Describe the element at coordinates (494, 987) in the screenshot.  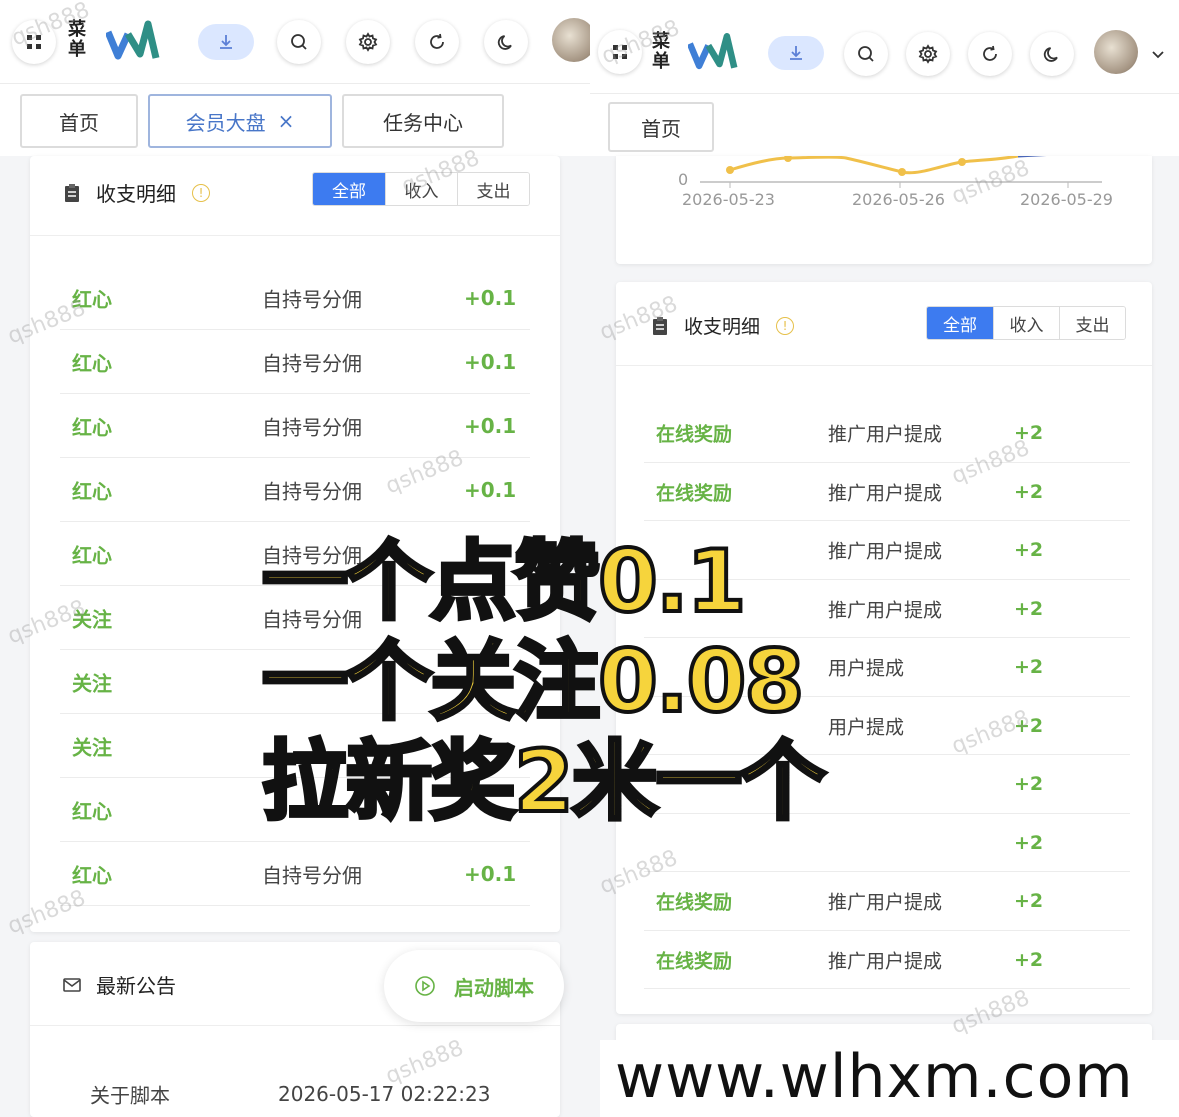
I see `start-script-label: 启动脚本` at that location.